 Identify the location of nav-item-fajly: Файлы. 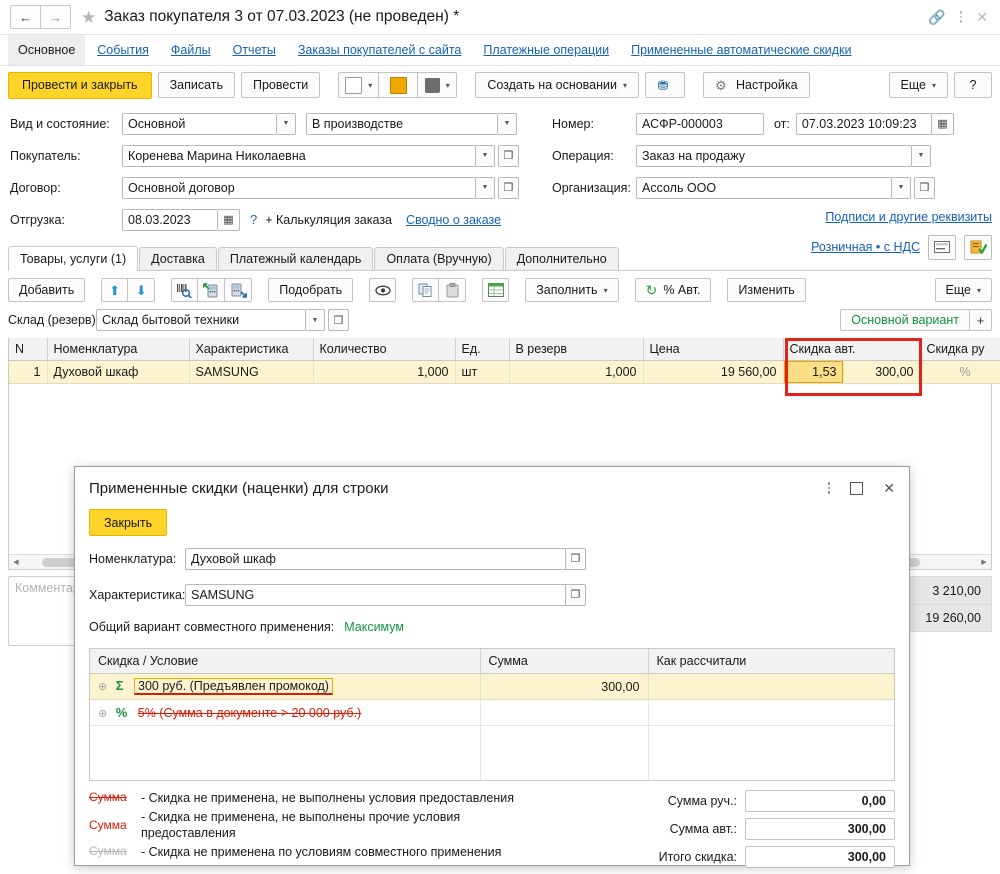
(191, 50).